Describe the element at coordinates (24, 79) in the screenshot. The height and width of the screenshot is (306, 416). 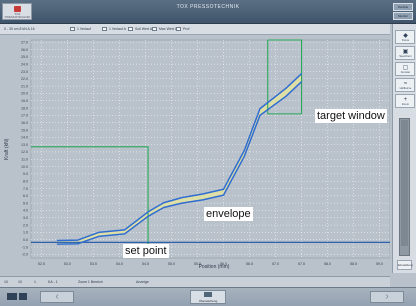
I see `y-tick-label: 22.0` at that location.